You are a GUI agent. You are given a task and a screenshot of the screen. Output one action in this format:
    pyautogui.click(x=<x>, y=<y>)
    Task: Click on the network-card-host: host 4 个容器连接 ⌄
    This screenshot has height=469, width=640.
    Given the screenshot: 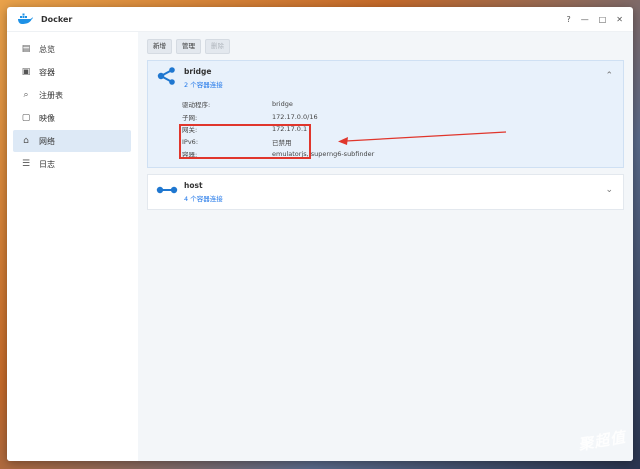 What is the action you would take?
    pyautogui.click(x=385, y=191)
    